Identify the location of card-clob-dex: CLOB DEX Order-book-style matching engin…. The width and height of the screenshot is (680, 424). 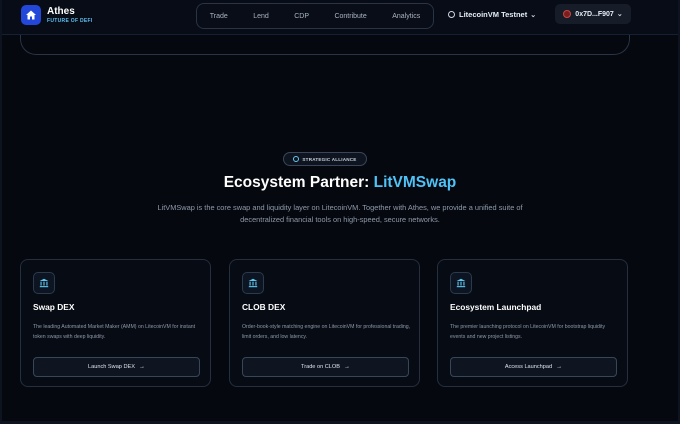
(324, 323).